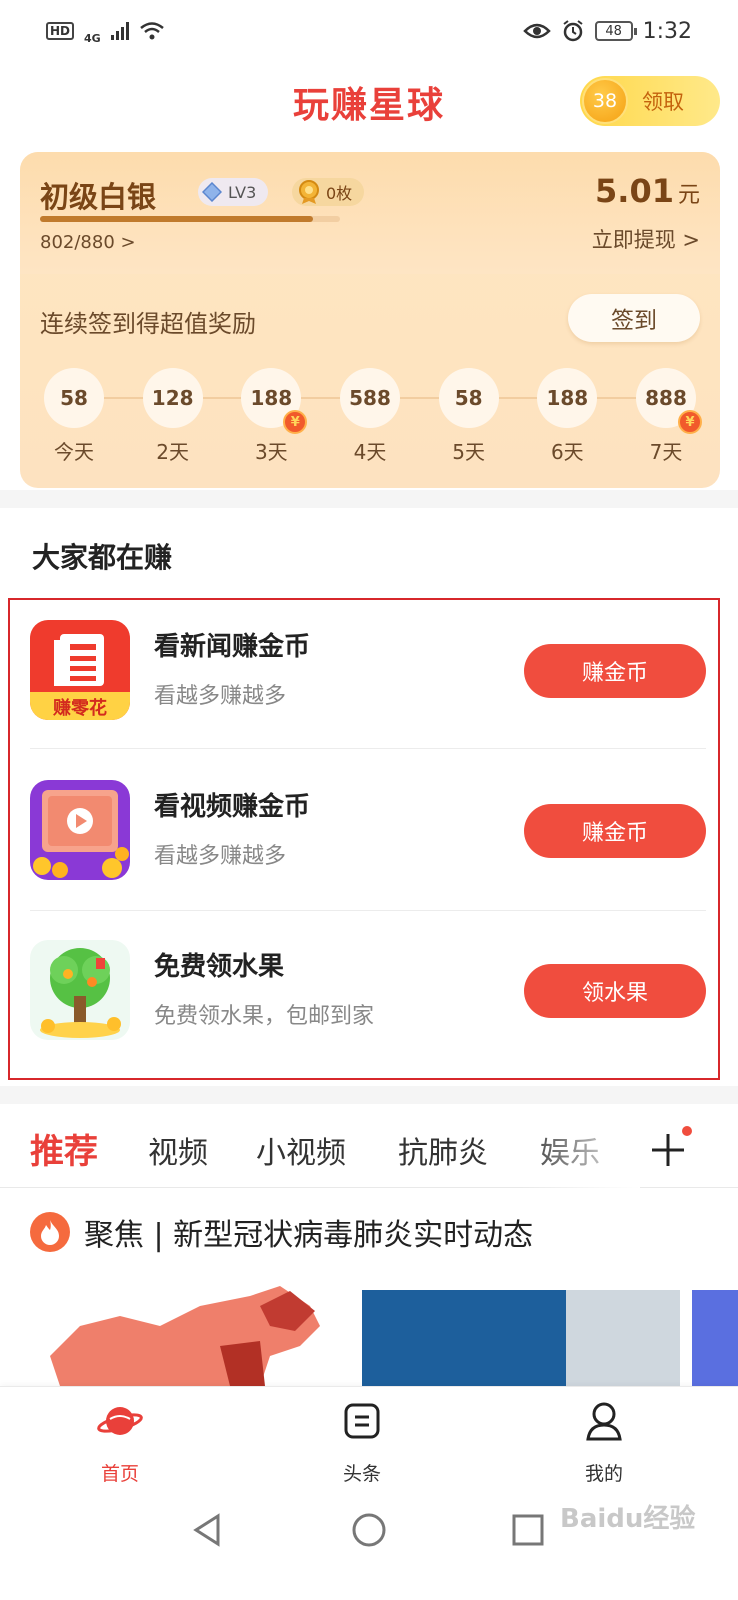 The width and height of the screenshot is (738, 1600). I want to click on checkin-day-label: 5天, so click(469, 452).